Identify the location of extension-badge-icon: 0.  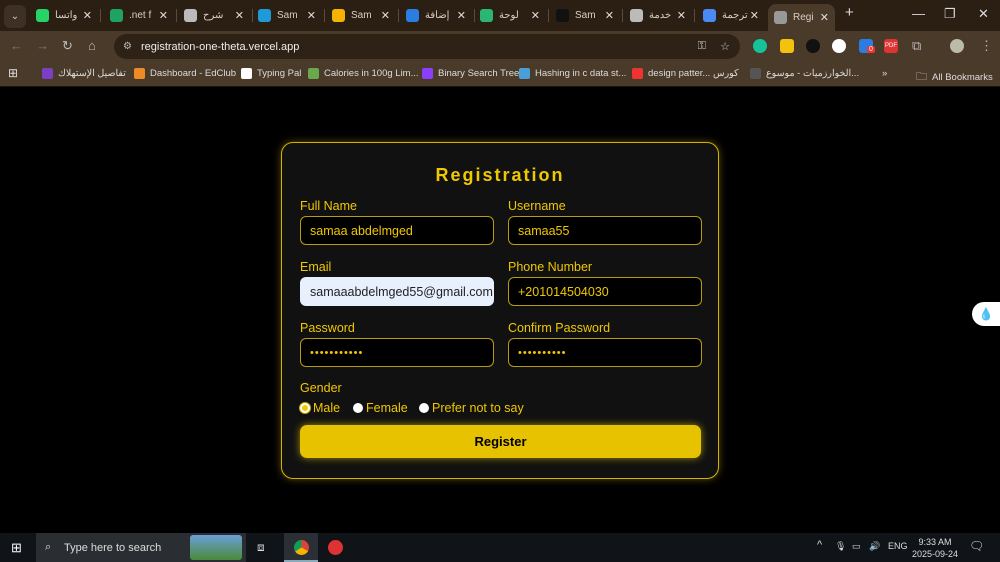
(867, 46).